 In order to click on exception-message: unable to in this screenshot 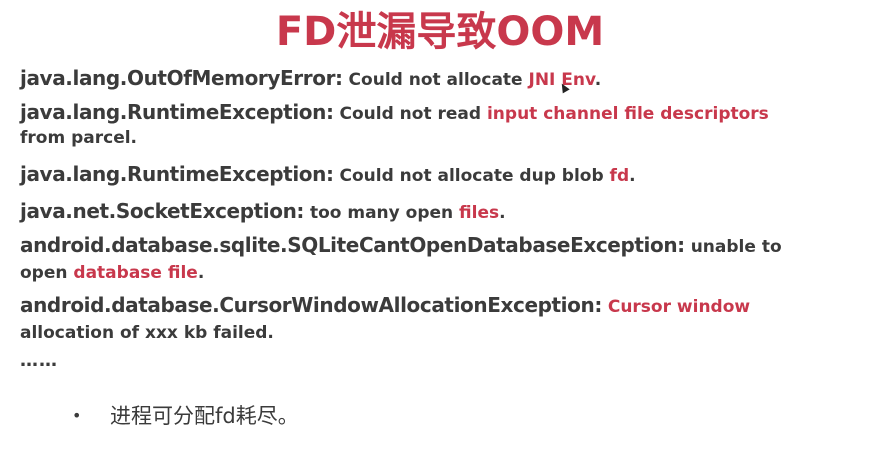, I will do `click(733, 247)`.